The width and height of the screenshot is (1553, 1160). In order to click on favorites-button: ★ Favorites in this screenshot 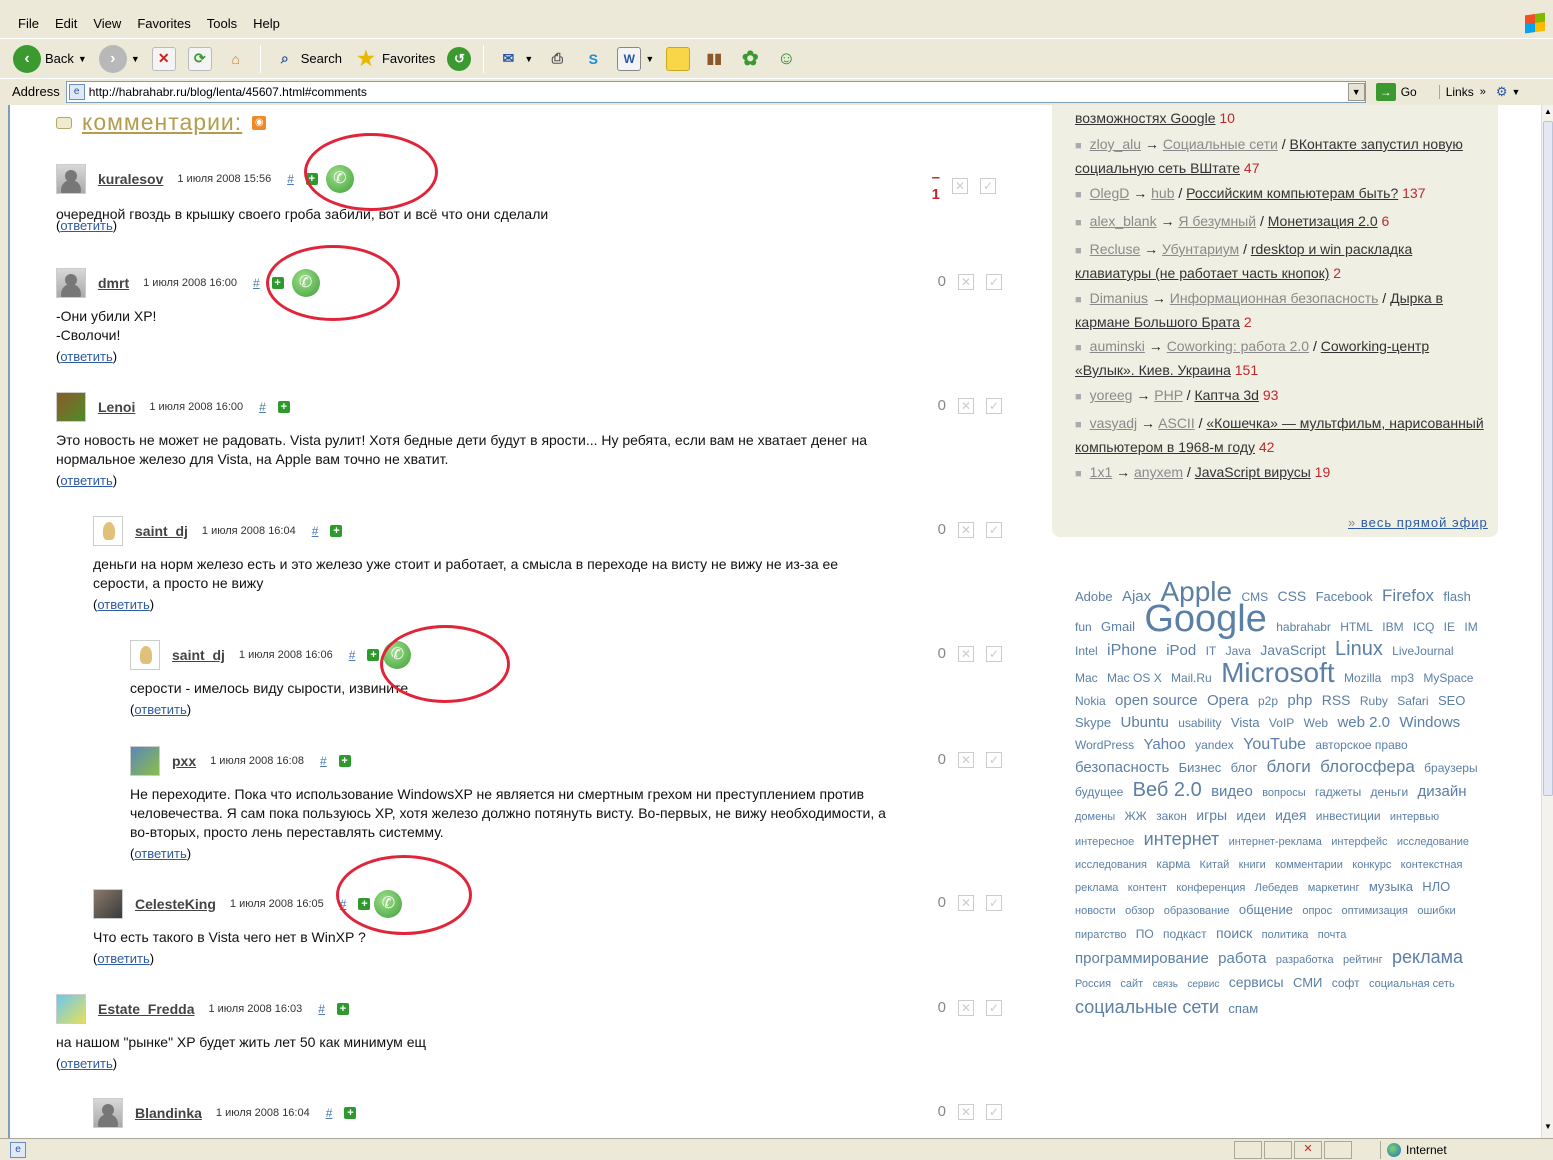, I will do `click(394, 59)`.